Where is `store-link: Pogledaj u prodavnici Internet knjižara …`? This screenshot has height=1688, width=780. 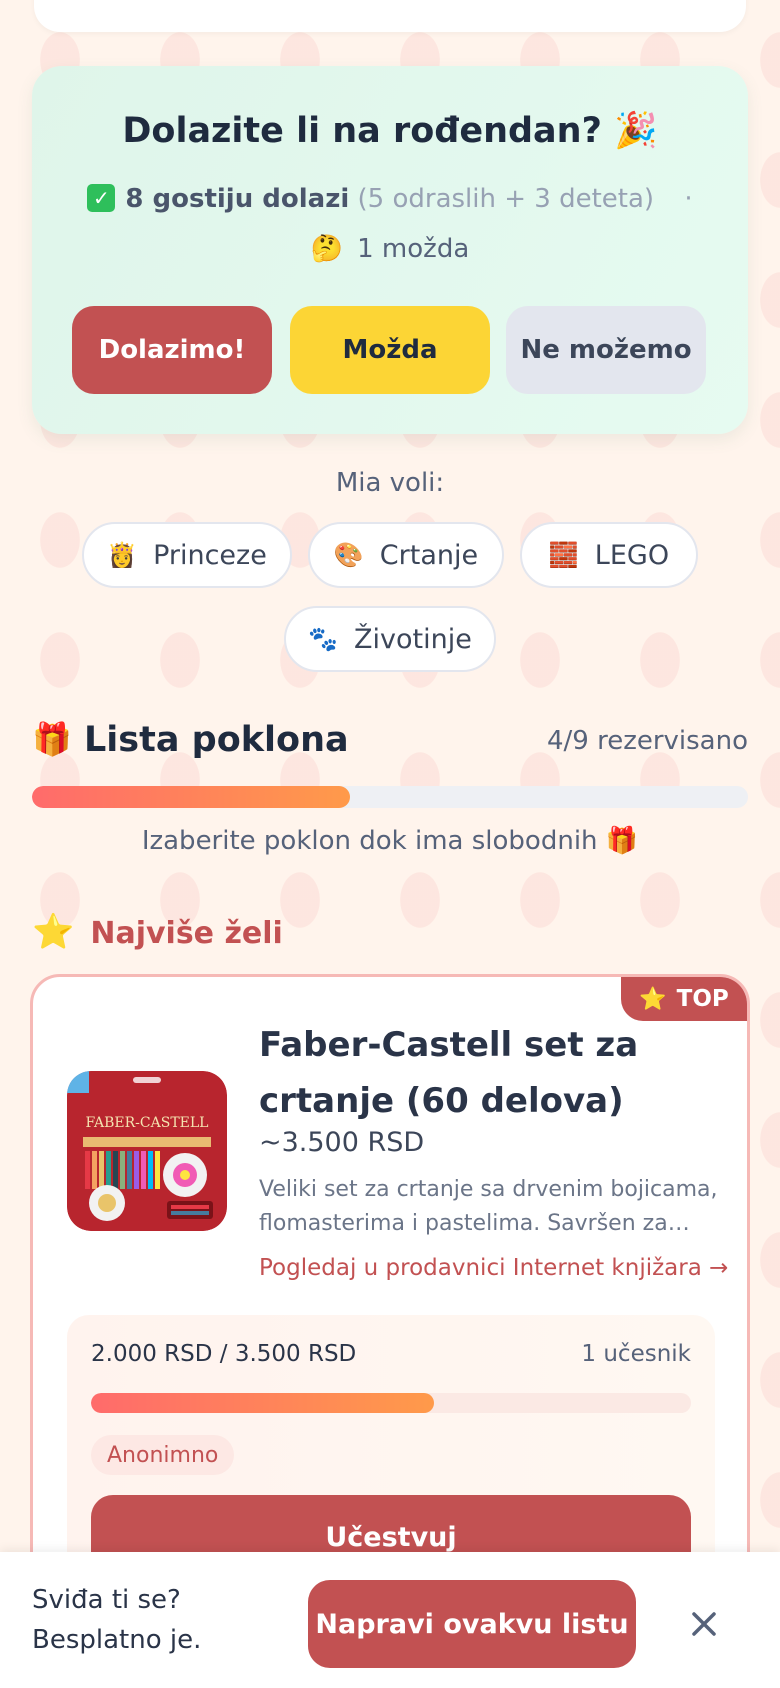
store-link: Pogledaj u prodavnici Internet knjižara … is located at coordinates (493, 1268).